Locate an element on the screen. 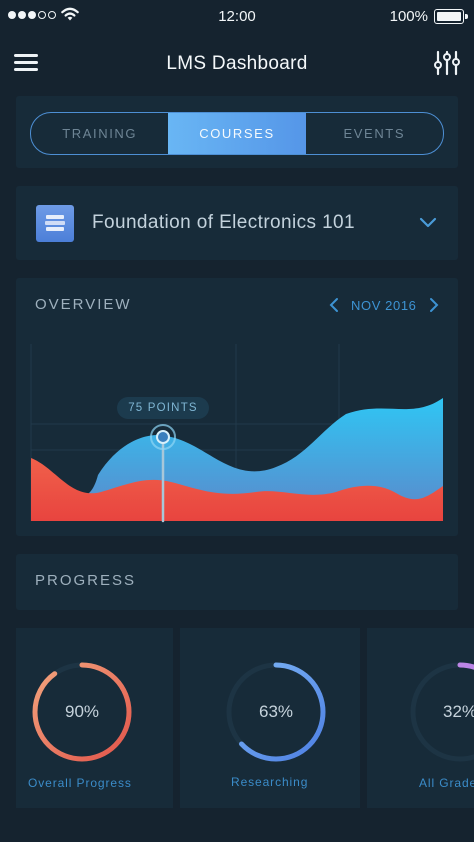 Image resolution: width=474 pixels, height=842 pixels. course-name: Foundation of Electronics 101 is located at coordinates (223, 222).